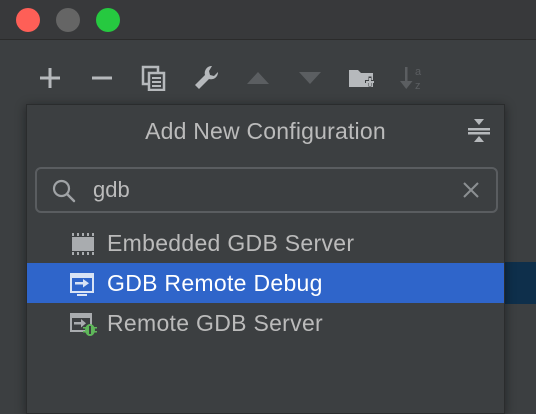 The width and height of the screenshot is (536, 414). Describe the element at coordinates (411, 79) in the screenshot. I see `sort-alpha-icon: a z` at that location.